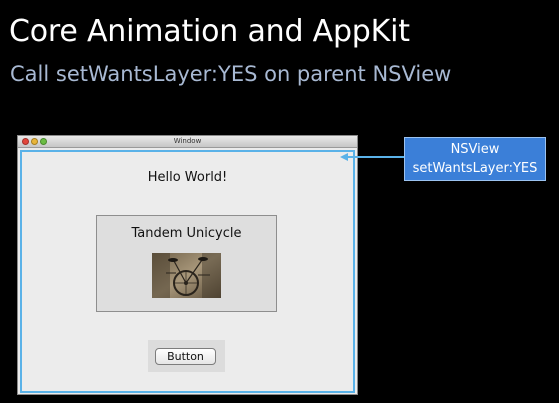  Describe the element at coordinates (209, 31) in the screenshot. I see `slide-title: Core Animation and AppKit` at that location.